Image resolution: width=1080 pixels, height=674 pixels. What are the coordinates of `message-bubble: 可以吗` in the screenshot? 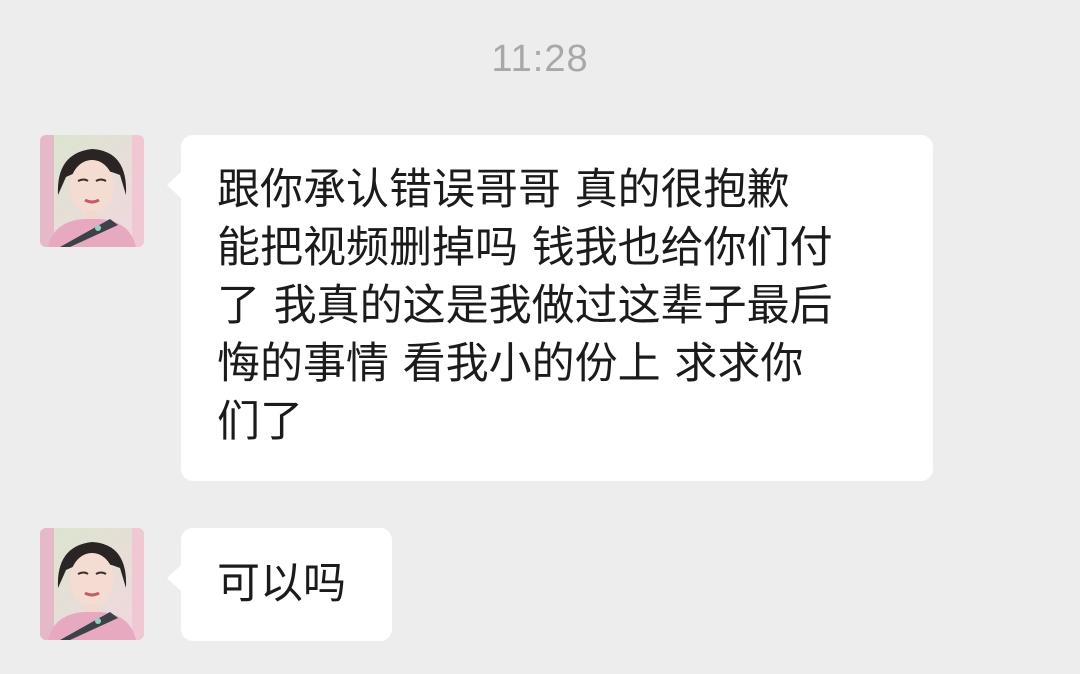 It's located at (279, 584).